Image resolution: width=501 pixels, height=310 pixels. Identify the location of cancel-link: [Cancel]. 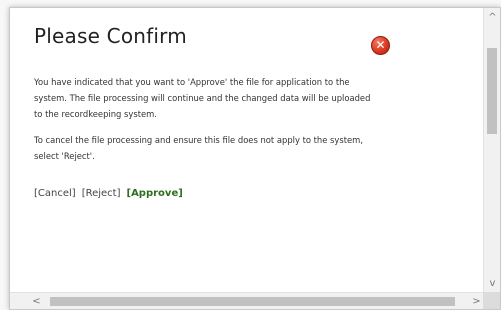
(55, 193).